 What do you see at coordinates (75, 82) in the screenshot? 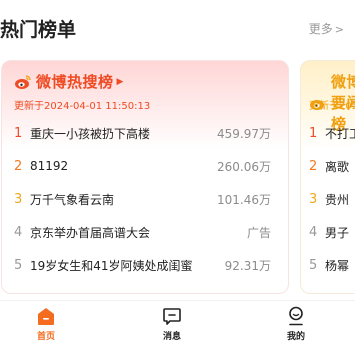
I see `card-brand-name: 微博热搜榜` at bounding box center [75, 82].